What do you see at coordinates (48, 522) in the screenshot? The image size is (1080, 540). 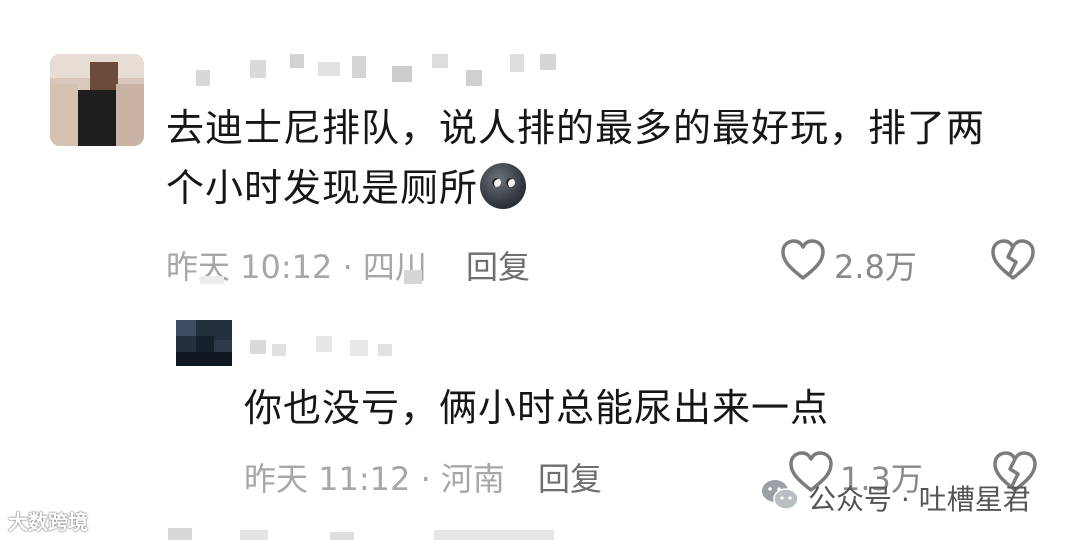 I see `watermark-left: 大数跨境` at bounding box center [48, 522].